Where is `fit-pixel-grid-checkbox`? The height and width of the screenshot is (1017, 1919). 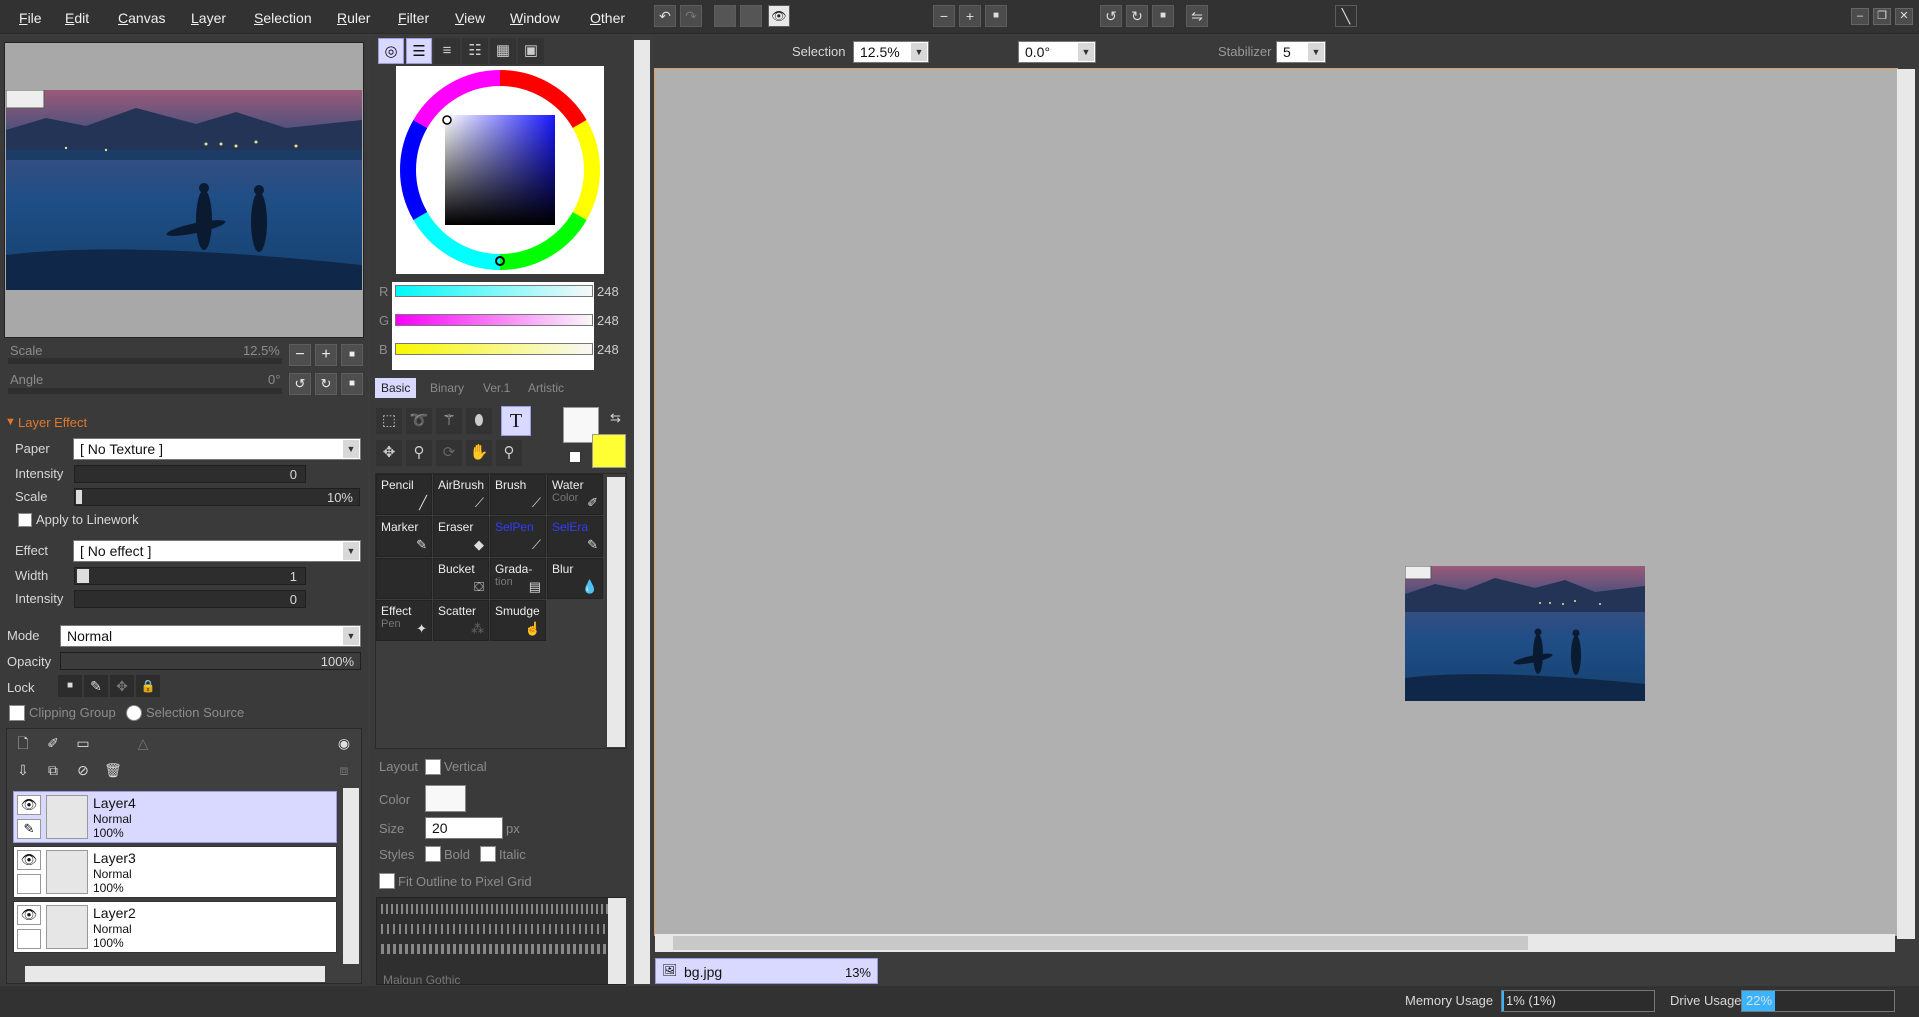 fit-pixel-grid-checkbox is located at coordinates (387, 881).